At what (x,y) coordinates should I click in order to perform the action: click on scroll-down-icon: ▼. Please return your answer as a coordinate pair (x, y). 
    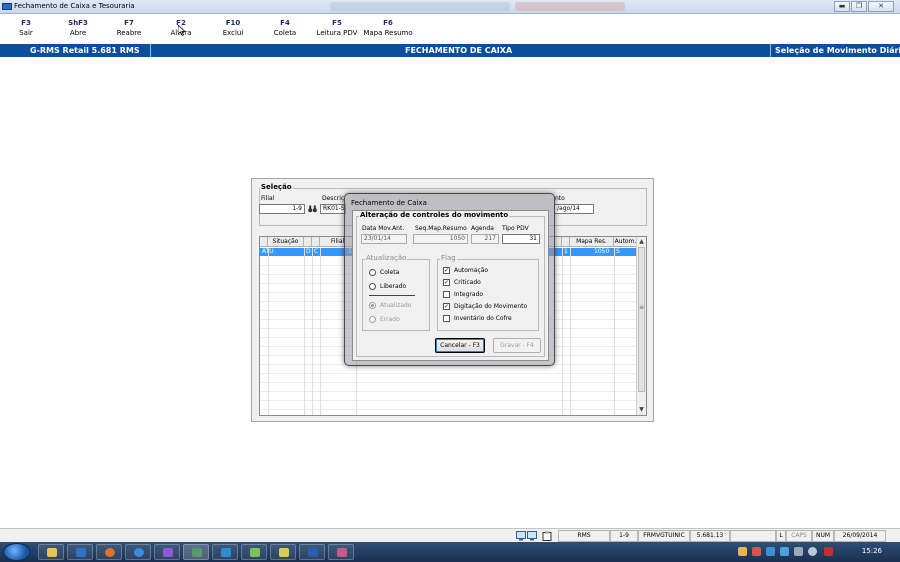
    Looking at the image, I should click on (641, 409).